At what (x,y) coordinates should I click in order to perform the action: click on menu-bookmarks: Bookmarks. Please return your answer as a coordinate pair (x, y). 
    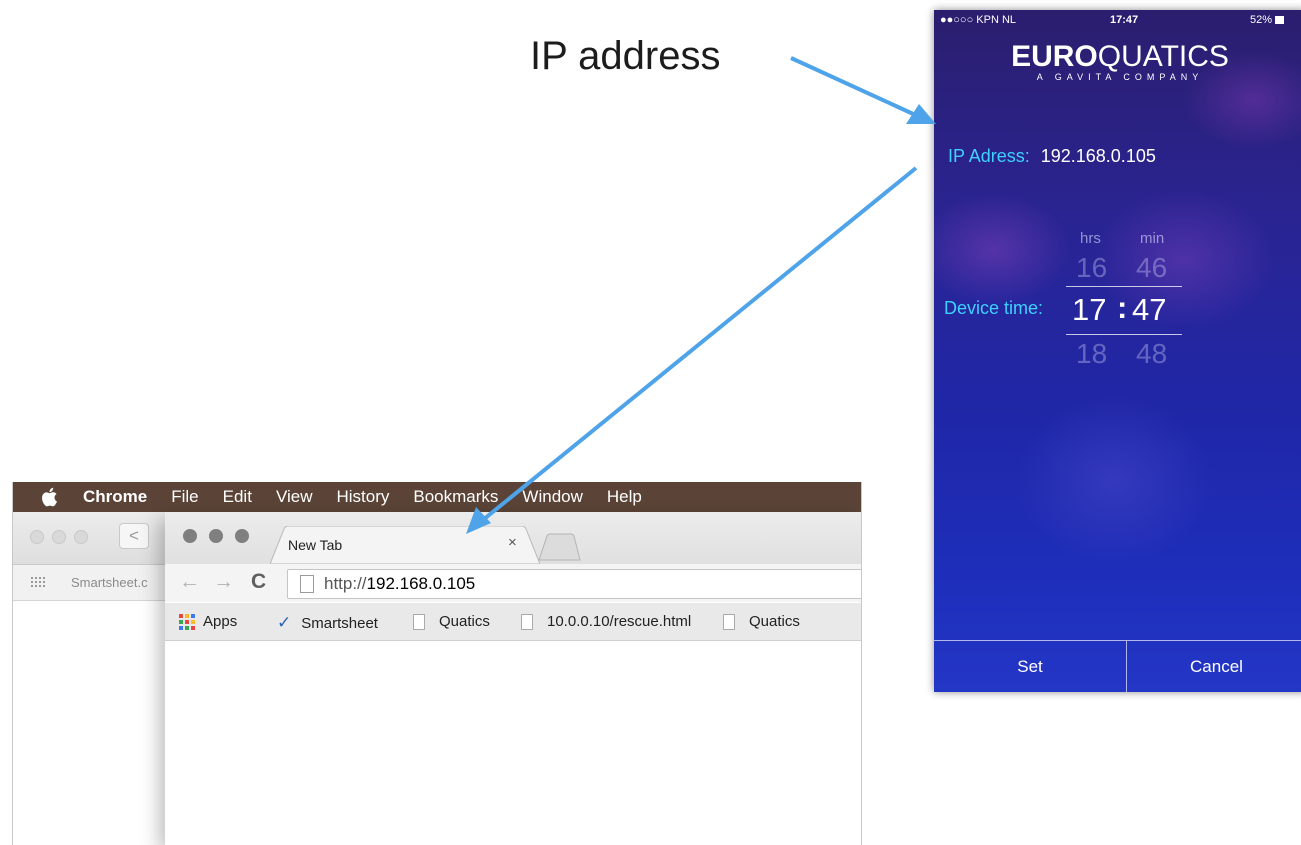
    Looking at the image, I should click on (455, 497).